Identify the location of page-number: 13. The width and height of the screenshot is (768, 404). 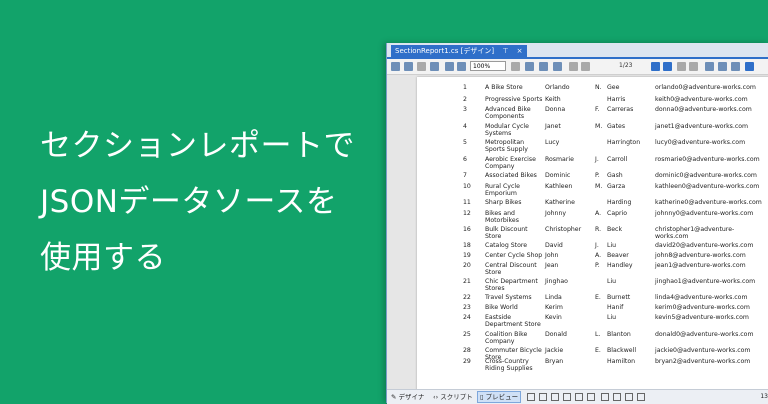
(764, 396).